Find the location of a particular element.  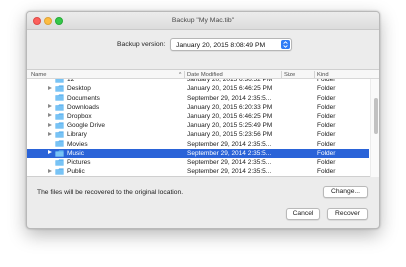

table-row: Public September 29, 2014 2:35:5... Folder is located at coordinates (198, 171).